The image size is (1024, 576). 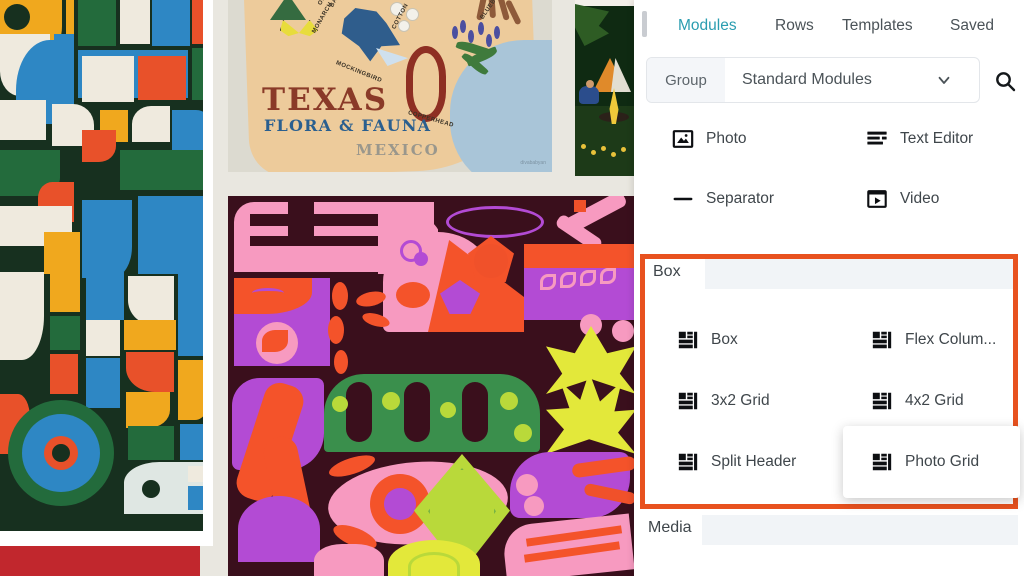 I want to click on text-editor-icon, so click(x=883, y=139).